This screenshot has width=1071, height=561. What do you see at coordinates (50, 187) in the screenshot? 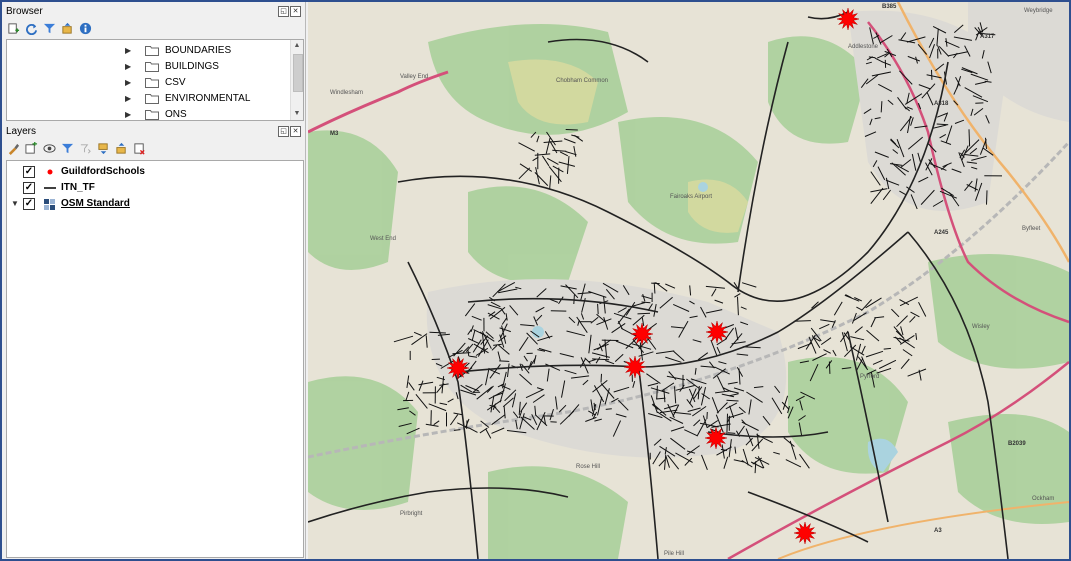
I see `black-line-symbol-icon` at bounding box center [50, 187].